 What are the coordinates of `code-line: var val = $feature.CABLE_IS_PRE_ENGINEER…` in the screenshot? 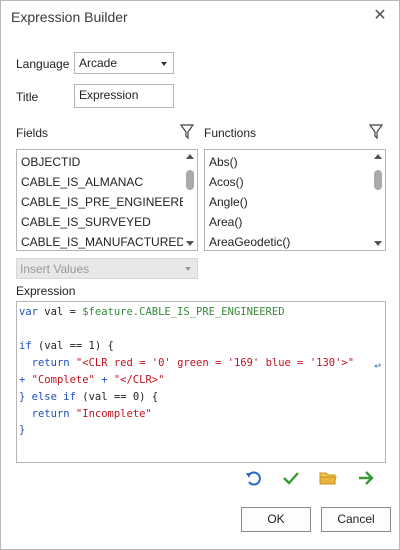 It's located at (152, 312).